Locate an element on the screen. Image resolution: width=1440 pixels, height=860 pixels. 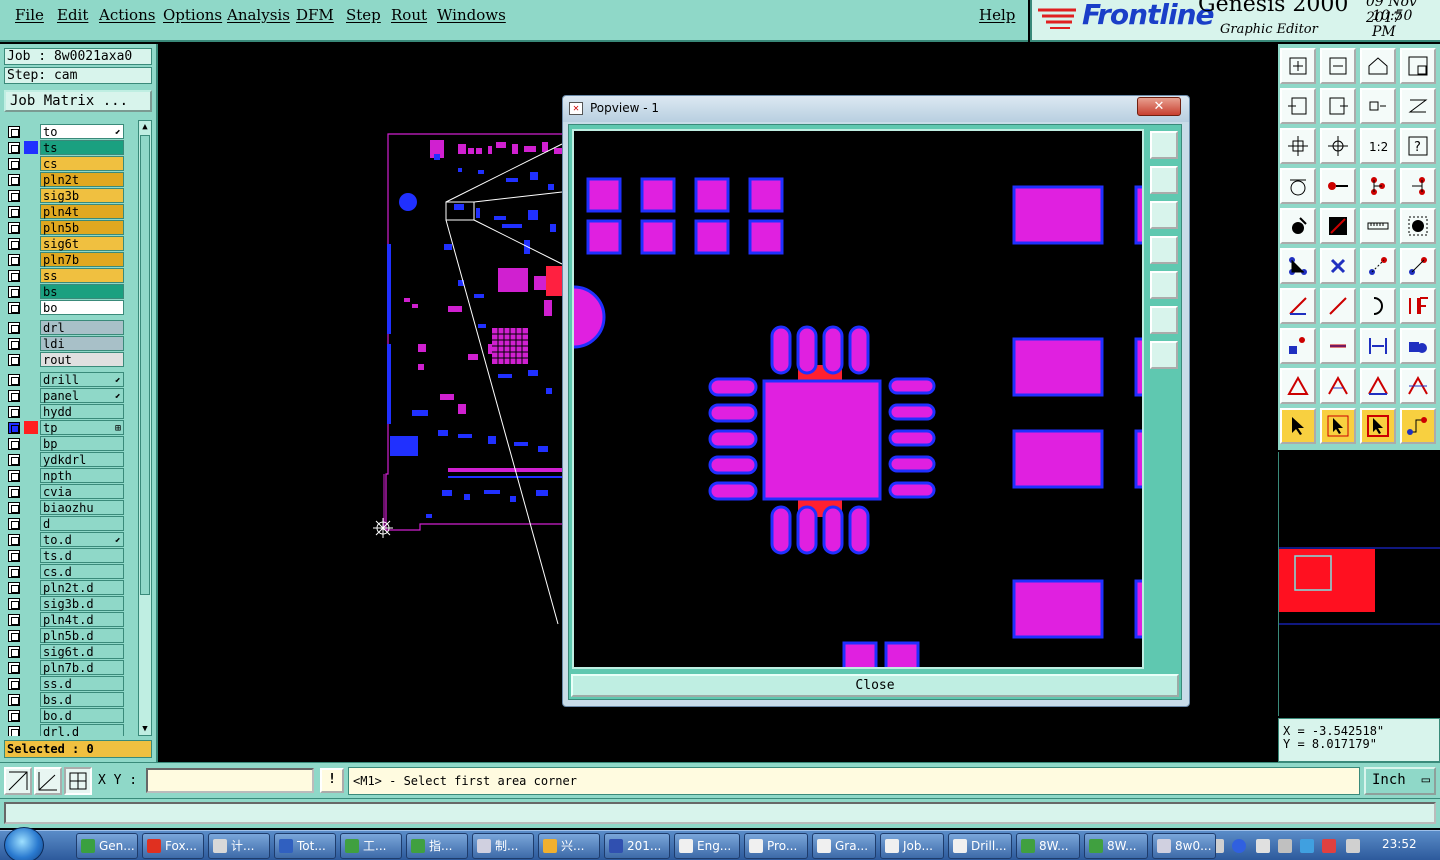
probe-icon is located at coordinates (1338, 186).